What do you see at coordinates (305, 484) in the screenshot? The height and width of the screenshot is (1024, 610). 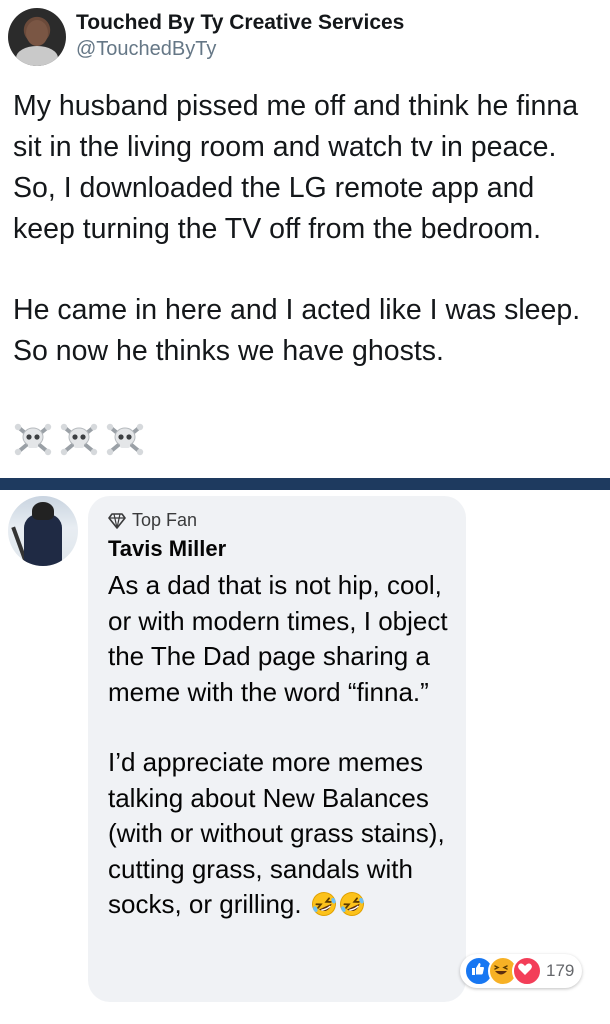 I see `screenshot-divider` at bounding box center [305, 484].